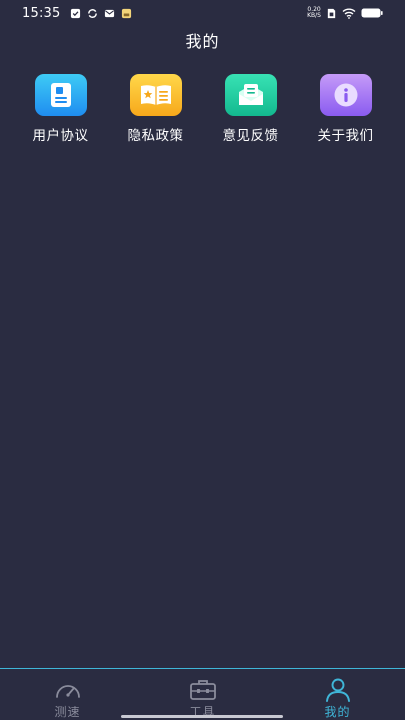  What do you see at coordinates (250, 136) in the screenshot?
I see `menu-label: 意见反馈` at bounding box center [250, 136].